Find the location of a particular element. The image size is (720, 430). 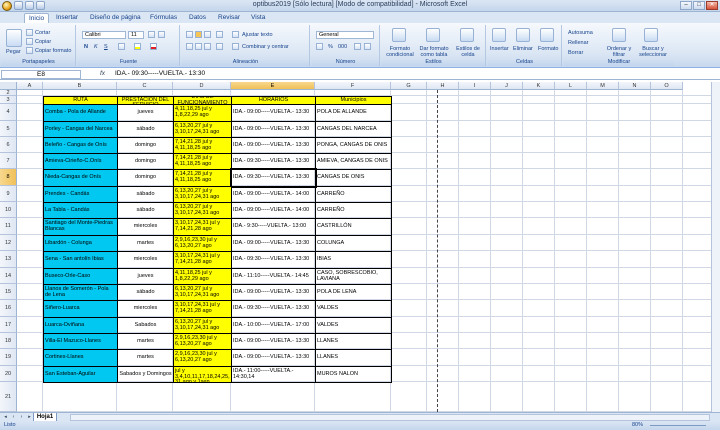

table-cell-dia: domingo is located at coordinates (145, 178).